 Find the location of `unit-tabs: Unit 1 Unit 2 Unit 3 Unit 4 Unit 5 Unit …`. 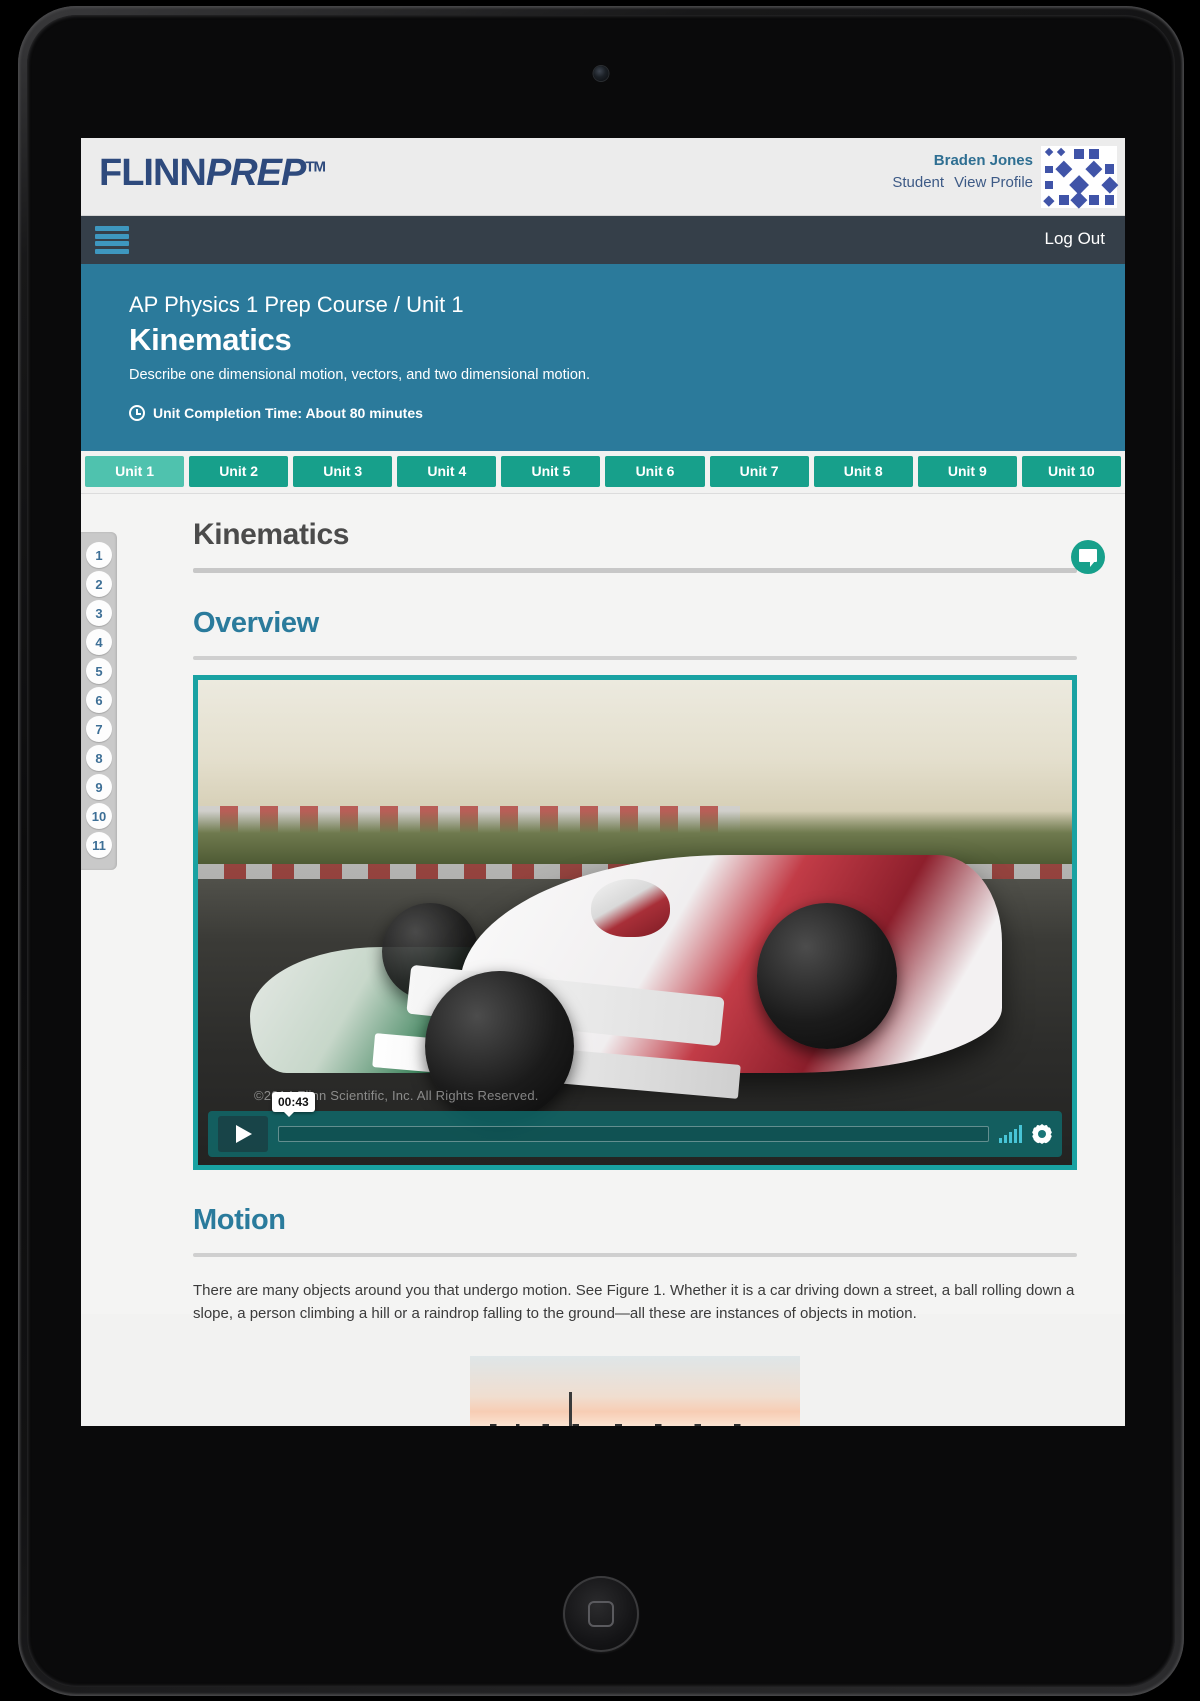

unit-tabs: Unit 1 Unit 2 Unit 3 Unit 4 Unit 5 Unit … is located at coordinates (603, 472).